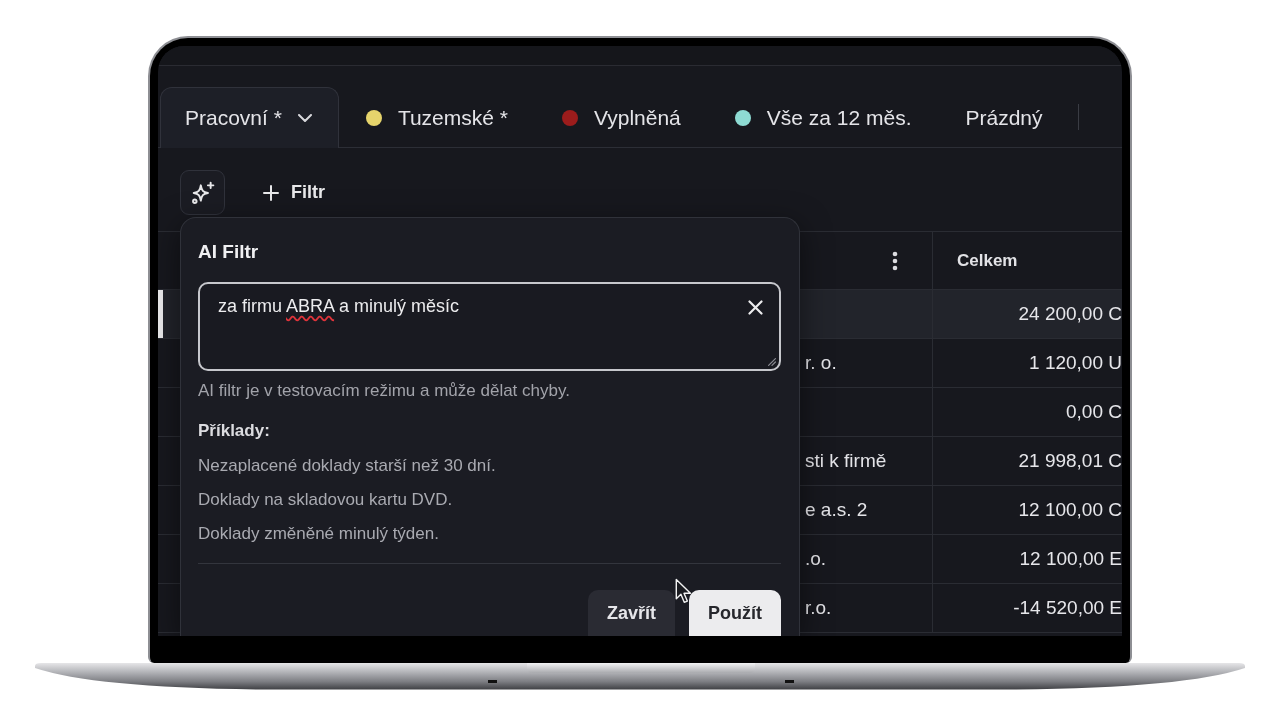 The width and height of the screenshot is (1280, 725). I want to click on row-label: .o., so click(816, 559).